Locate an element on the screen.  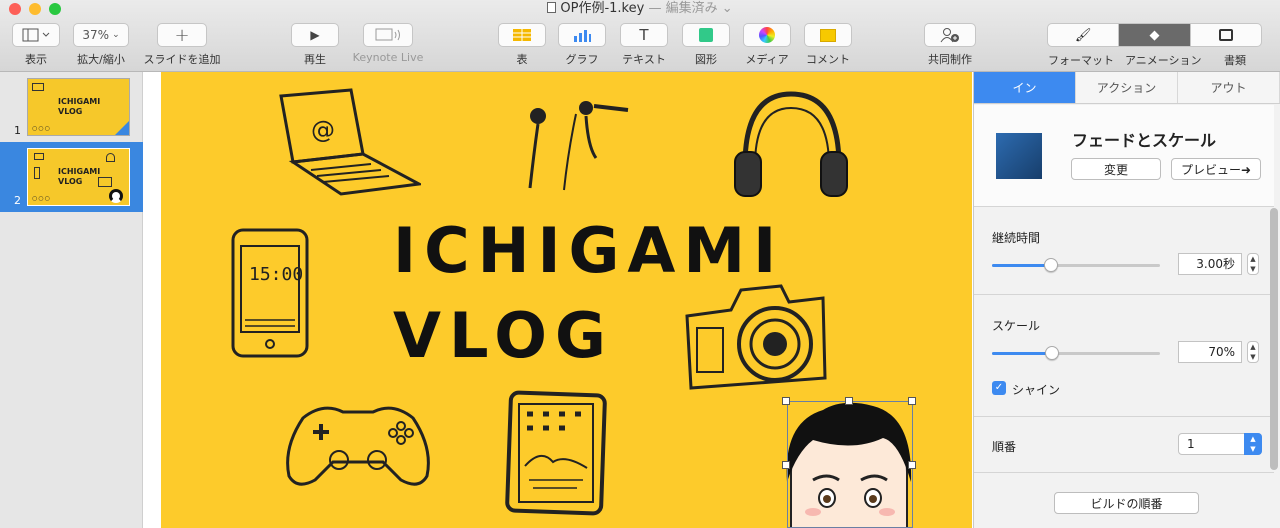
scale-section: スケール 70% ▲ ▼ ✓ シャイン is located at coordinates (1124, 356).